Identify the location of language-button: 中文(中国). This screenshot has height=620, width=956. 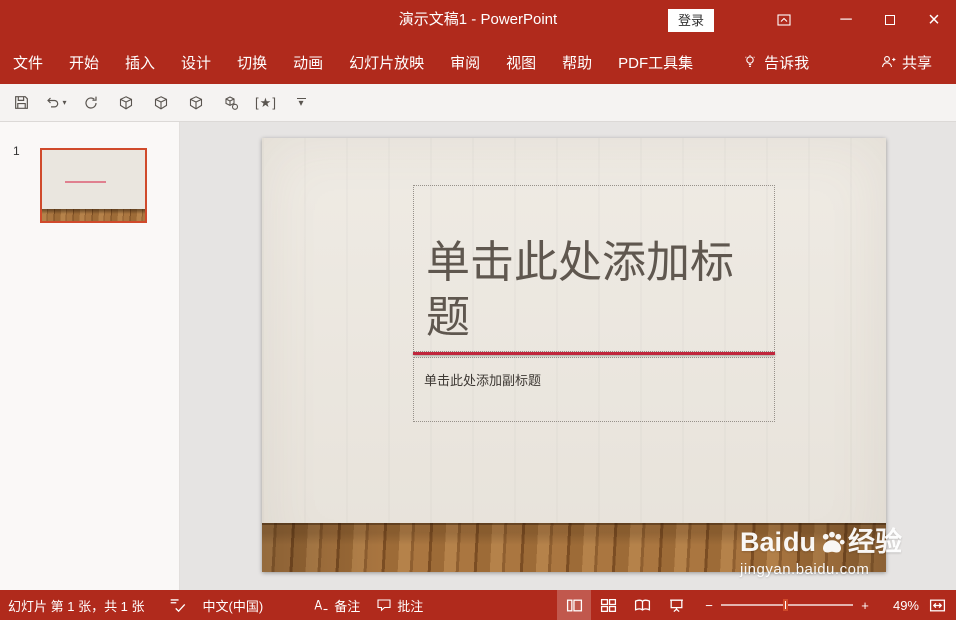
(233, 605).